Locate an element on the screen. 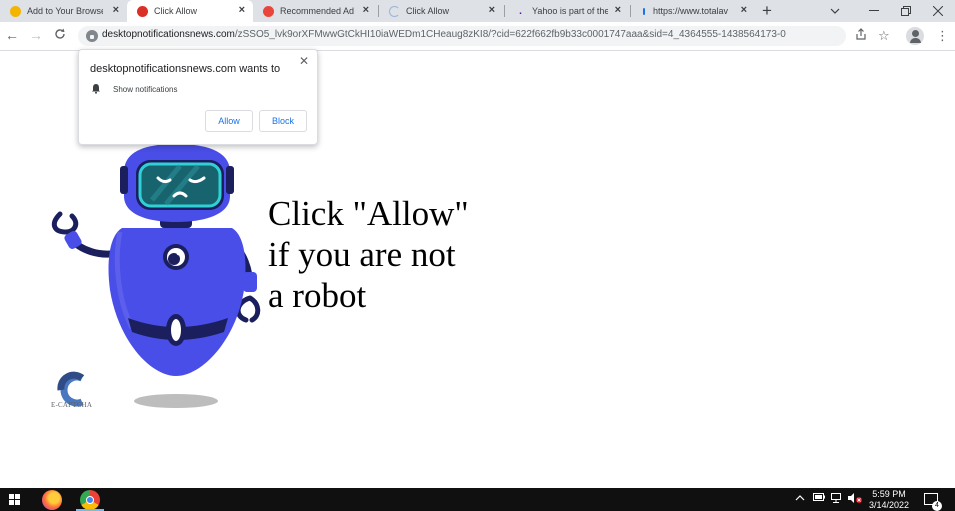 The width and height of the screenshot is (955, 511). bookmark-star-icon: ☆ is located at coordinates (884, 36).